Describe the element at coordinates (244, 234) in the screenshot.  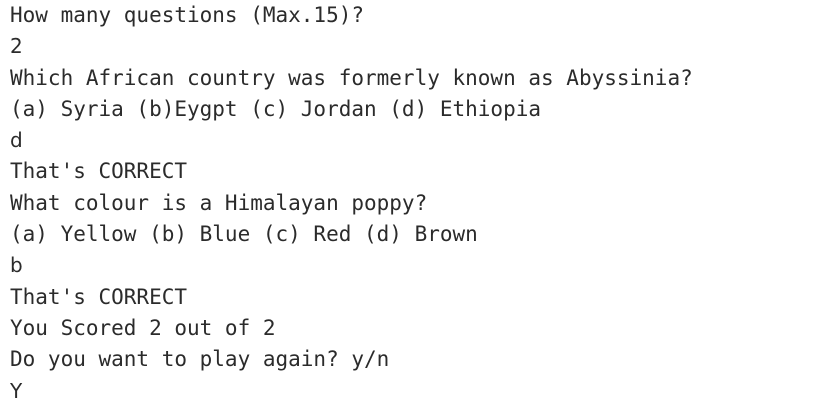
I see `question-2-options: (a) Yellow (b) Blue (c) Red (d) Brown` at that location.